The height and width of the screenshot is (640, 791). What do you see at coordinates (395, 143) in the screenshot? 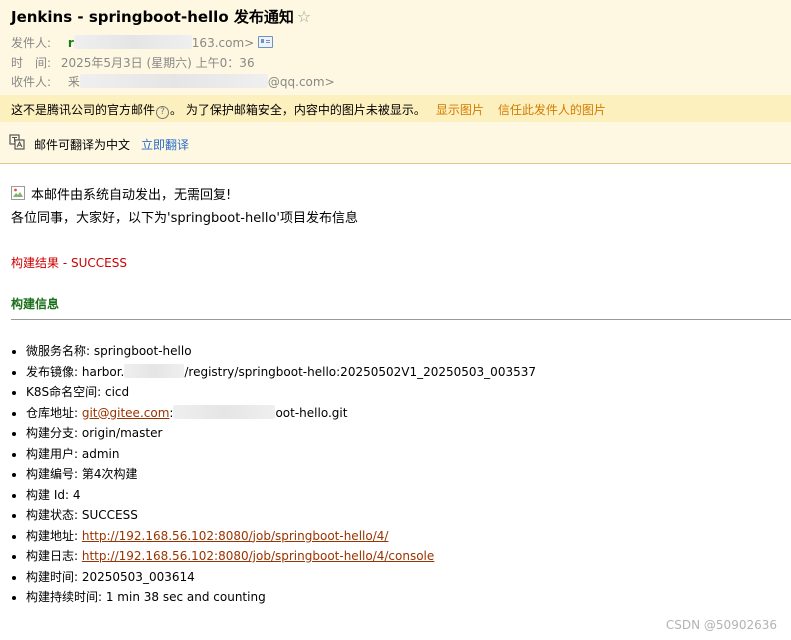
I see `translate-bar: 邮件可翻译为中文 立即翻译` at bounding box center [395, 143].